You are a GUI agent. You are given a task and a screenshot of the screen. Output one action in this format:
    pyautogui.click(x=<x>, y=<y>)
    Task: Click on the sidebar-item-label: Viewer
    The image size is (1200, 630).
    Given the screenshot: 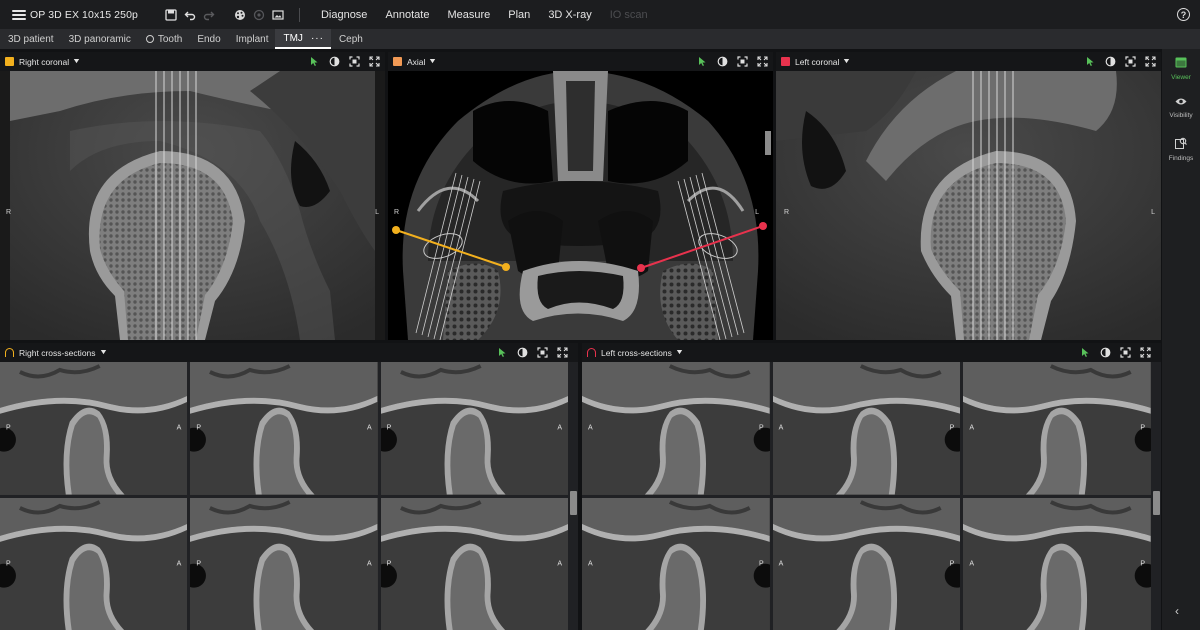 What is the action you would take?
    pyautogui.click(x=1181, y=77)
    